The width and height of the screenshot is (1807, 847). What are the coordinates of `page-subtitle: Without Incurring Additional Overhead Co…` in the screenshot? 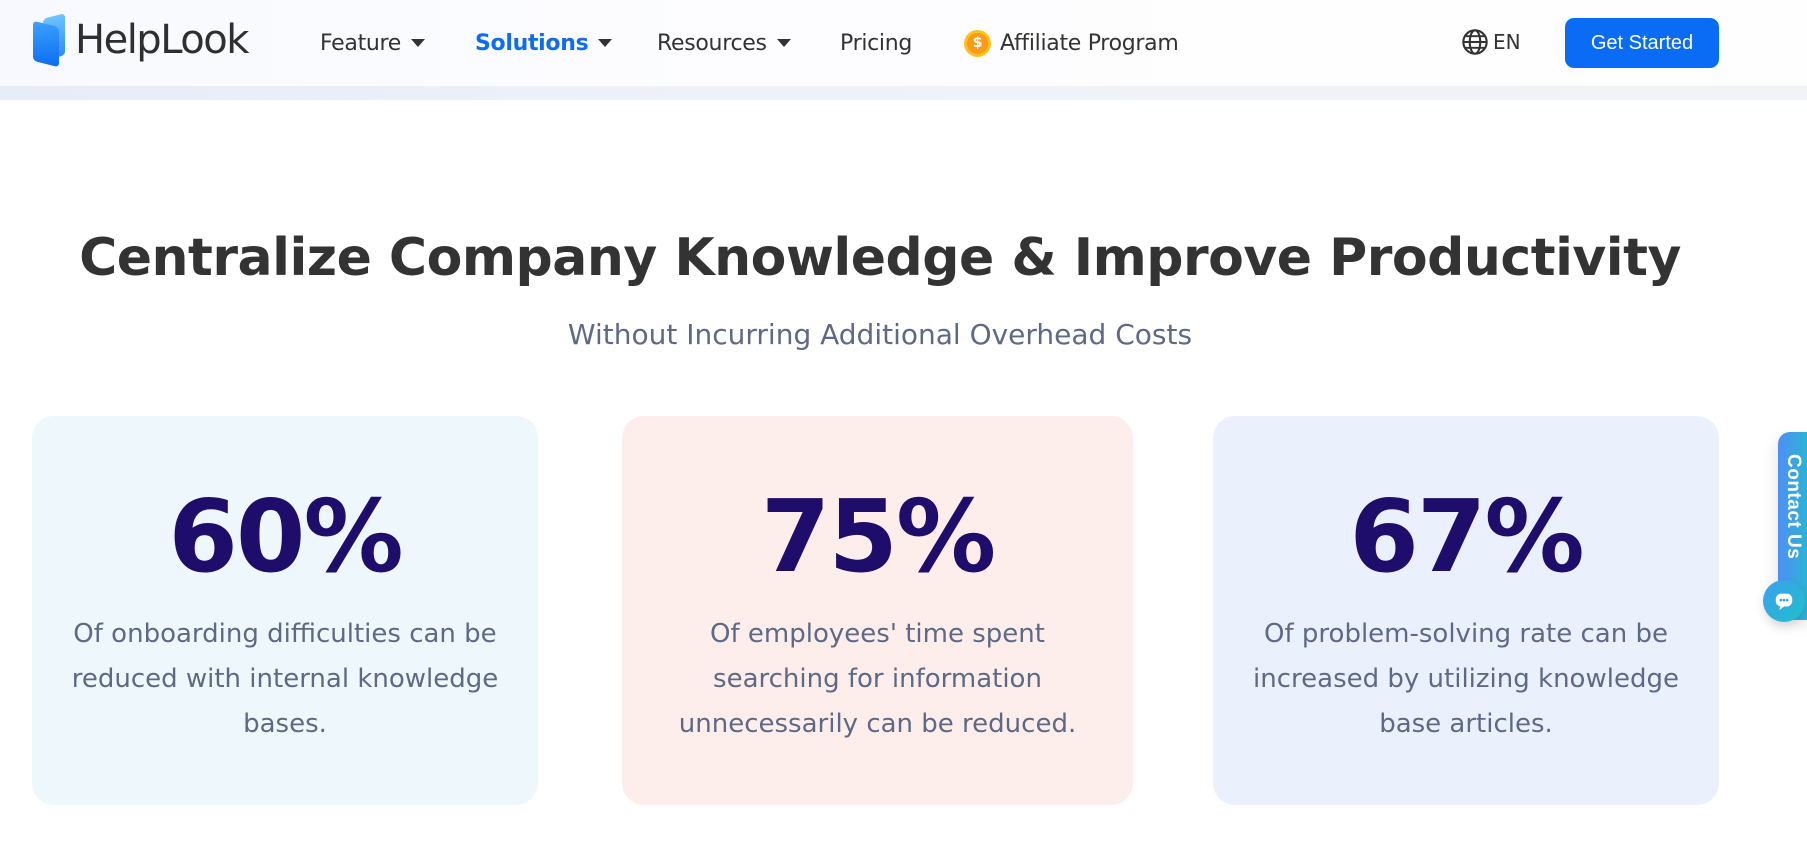 It's located at (880, 334).